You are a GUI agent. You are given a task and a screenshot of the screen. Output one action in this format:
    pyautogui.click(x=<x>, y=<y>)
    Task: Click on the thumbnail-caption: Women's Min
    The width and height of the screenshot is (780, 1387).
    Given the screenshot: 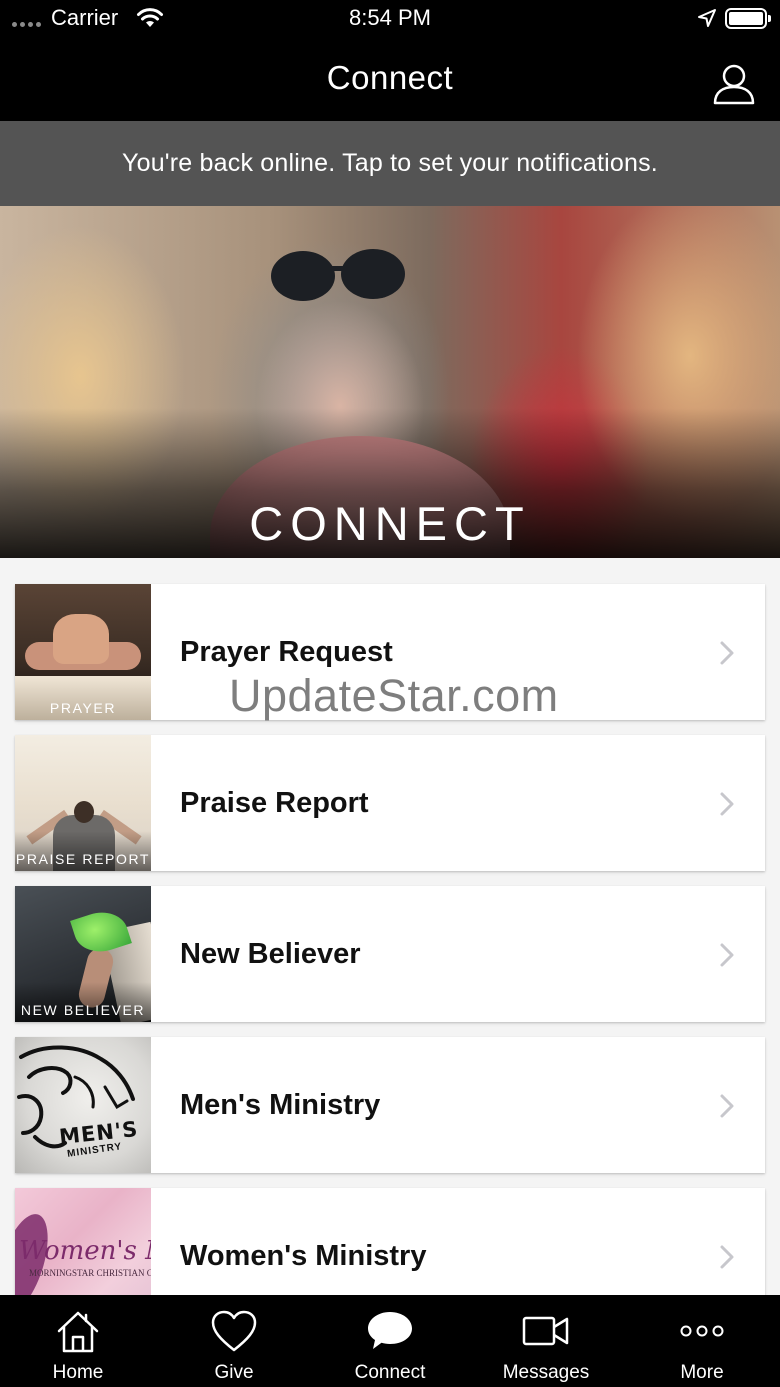 What is the action you would take?
    pyautogui.click(x=85, y=1251)
    